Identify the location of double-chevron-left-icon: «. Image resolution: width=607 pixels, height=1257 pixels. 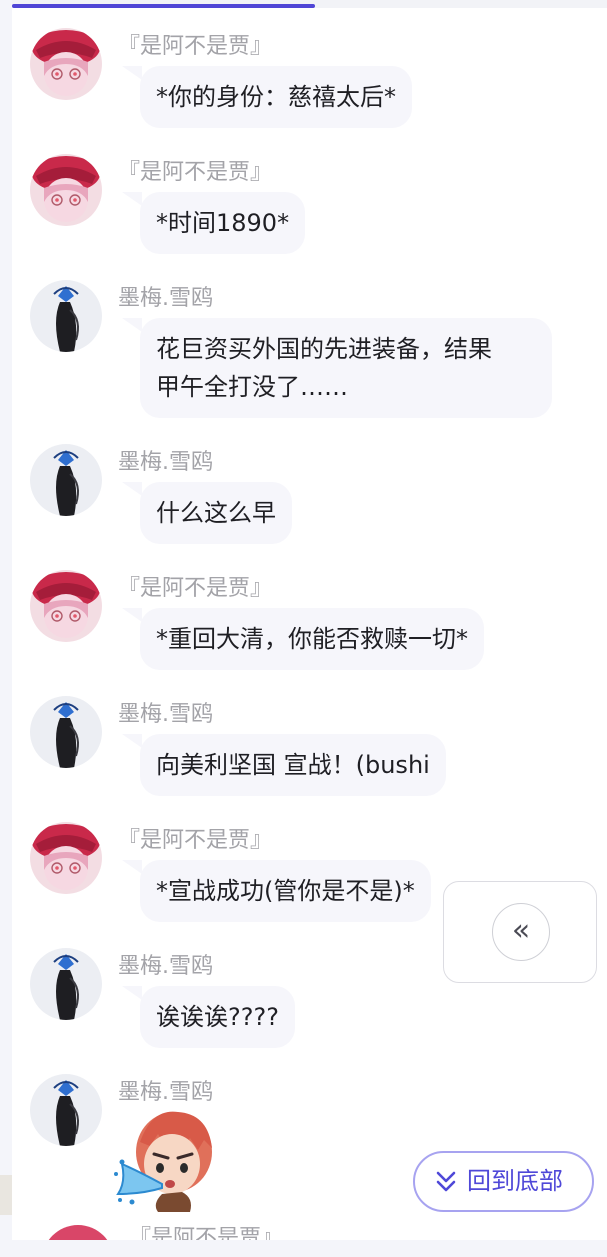
(521, 932).